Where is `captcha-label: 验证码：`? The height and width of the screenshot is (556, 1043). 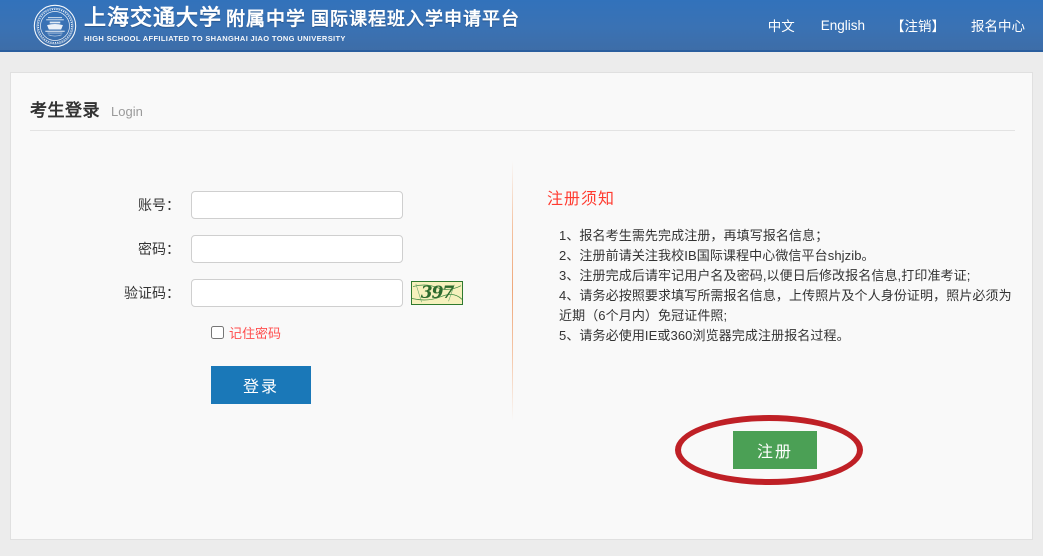
captcha-label: 验证码： is located at coordinates (152, 293).